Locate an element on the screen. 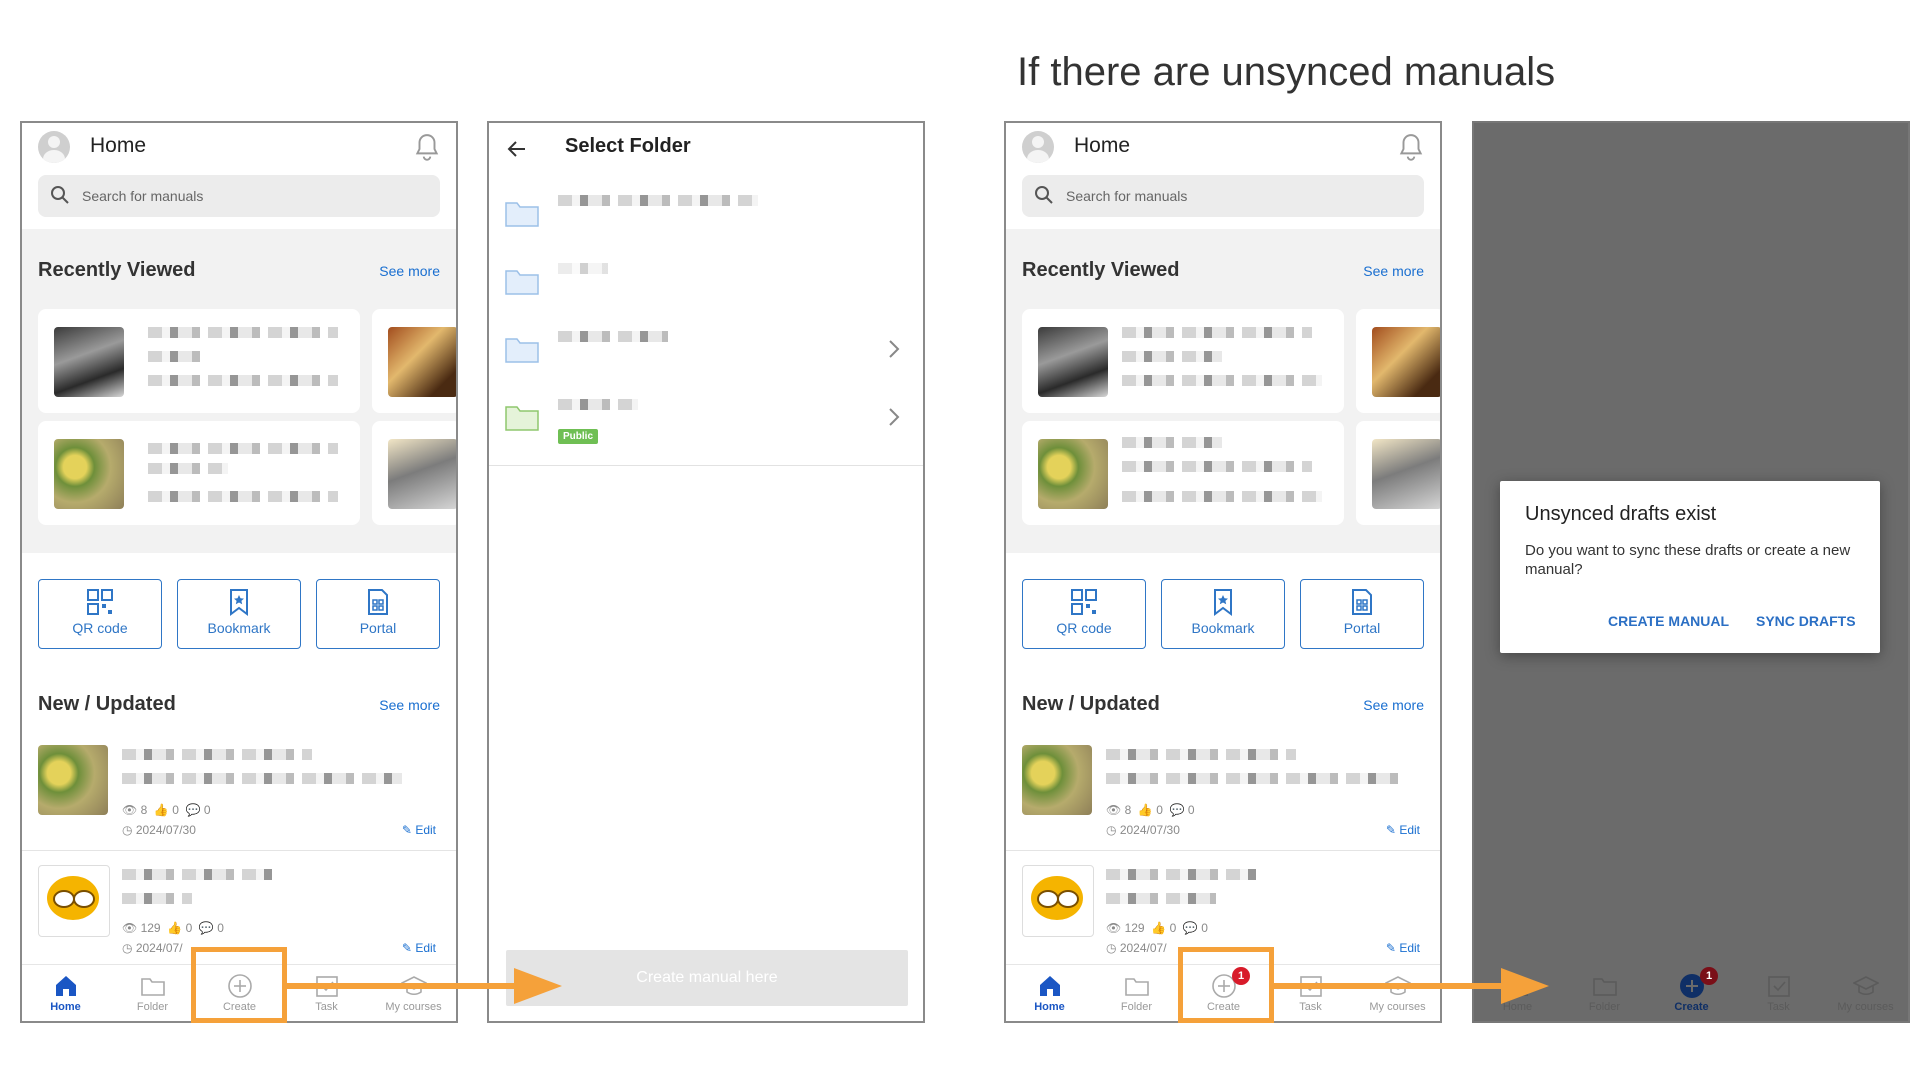  create-manual-here-button: Create manual here is located at coordinates (707, 978).